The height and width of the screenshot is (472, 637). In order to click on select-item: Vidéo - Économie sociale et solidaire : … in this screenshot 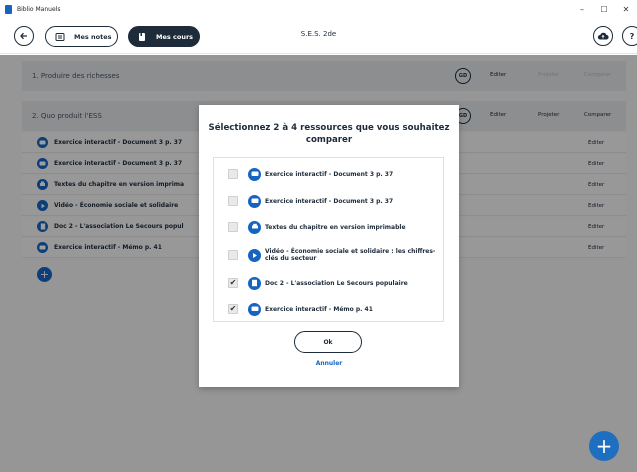, I will do `click(328, 255)`.